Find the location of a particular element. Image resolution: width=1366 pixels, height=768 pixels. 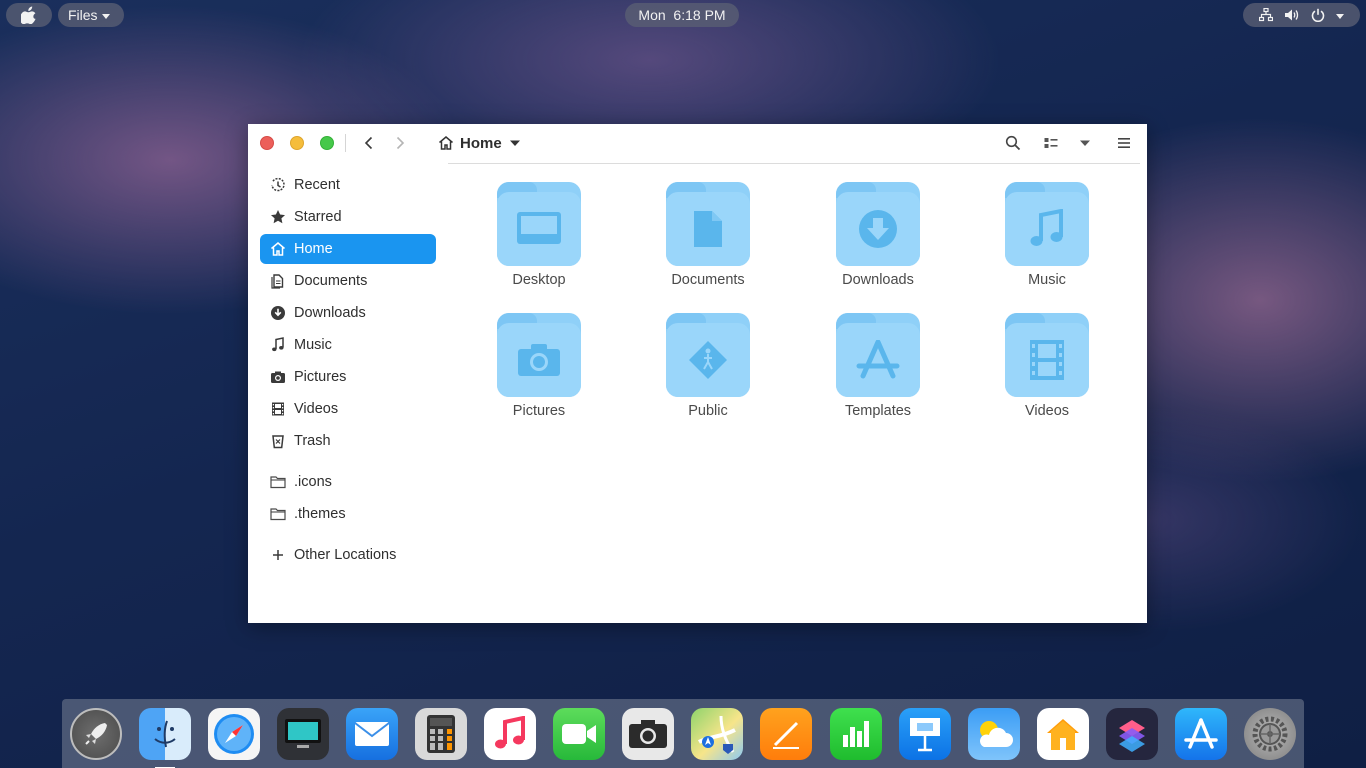

hamburger-menu-icon is located at coordinates (1124, 143).